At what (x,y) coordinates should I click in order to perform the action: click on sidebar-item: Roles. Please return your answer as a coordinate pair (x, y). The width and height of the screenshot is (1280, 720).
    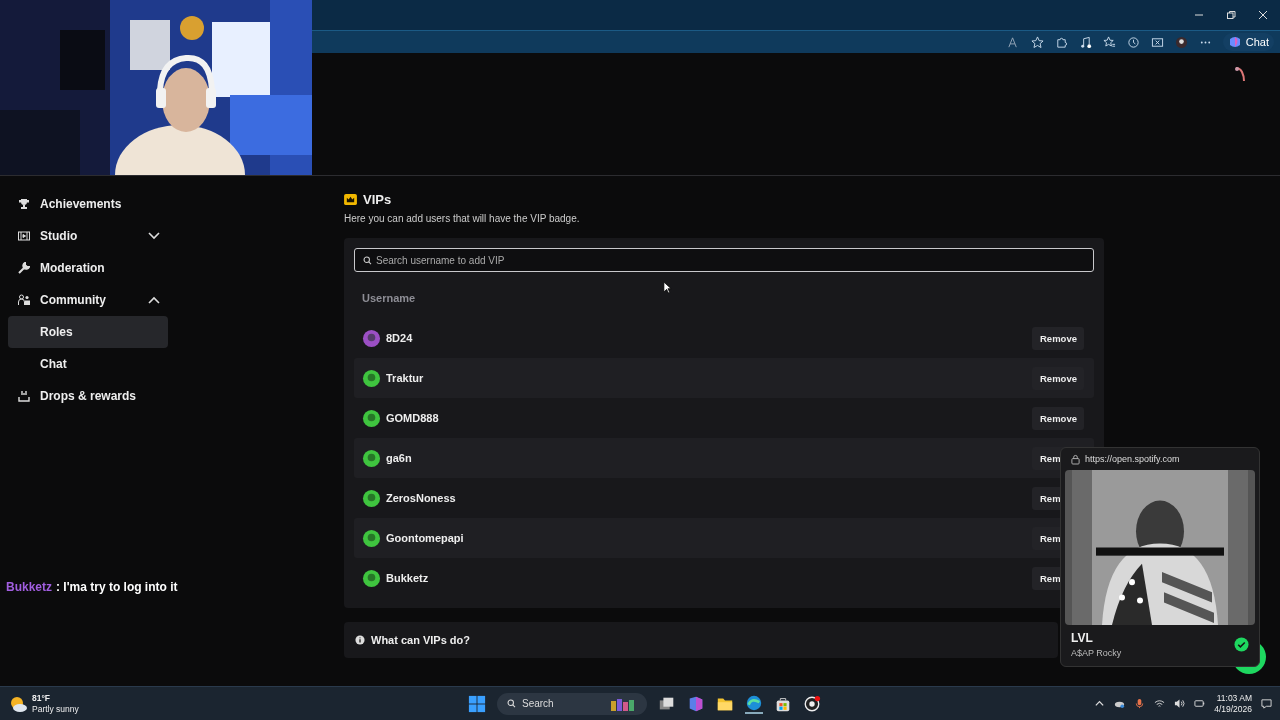
    Looking at the image, I should click on (88, 332).